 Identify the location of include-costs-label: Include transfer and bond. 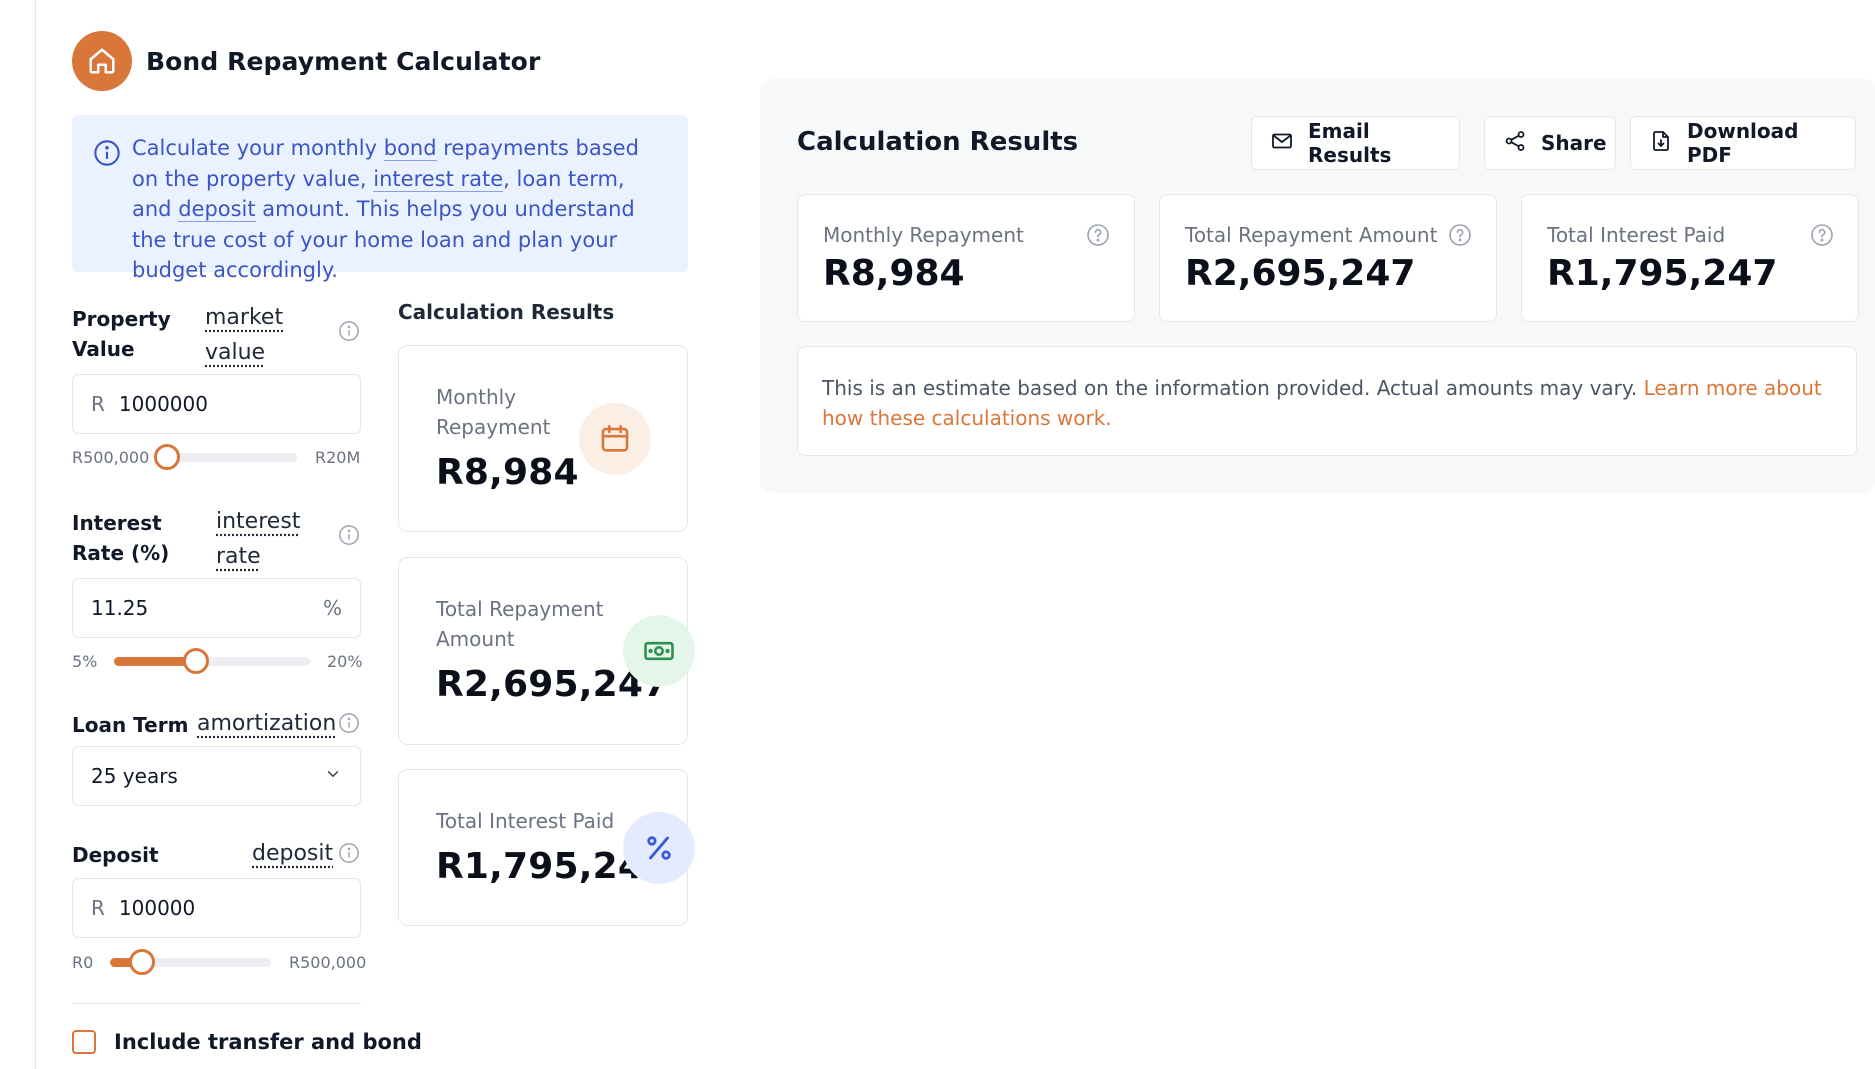
(268, 1042).